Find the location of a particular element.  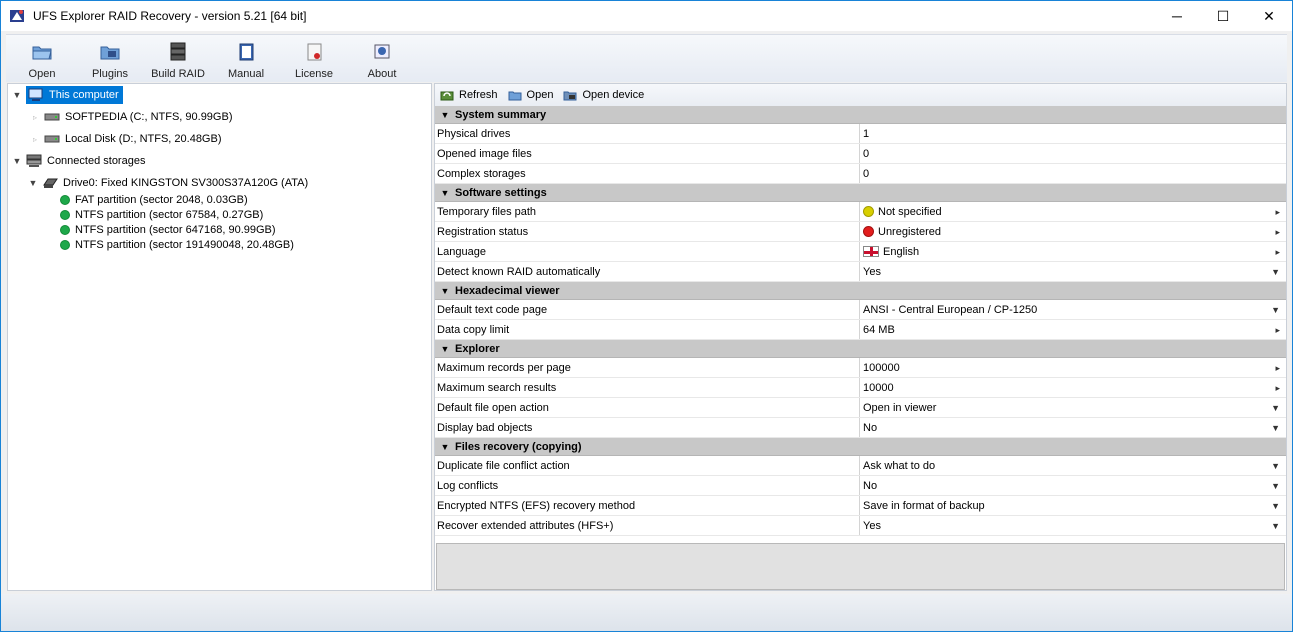

category-title: Files recovery (copying) is located at coordinates (518, 446).